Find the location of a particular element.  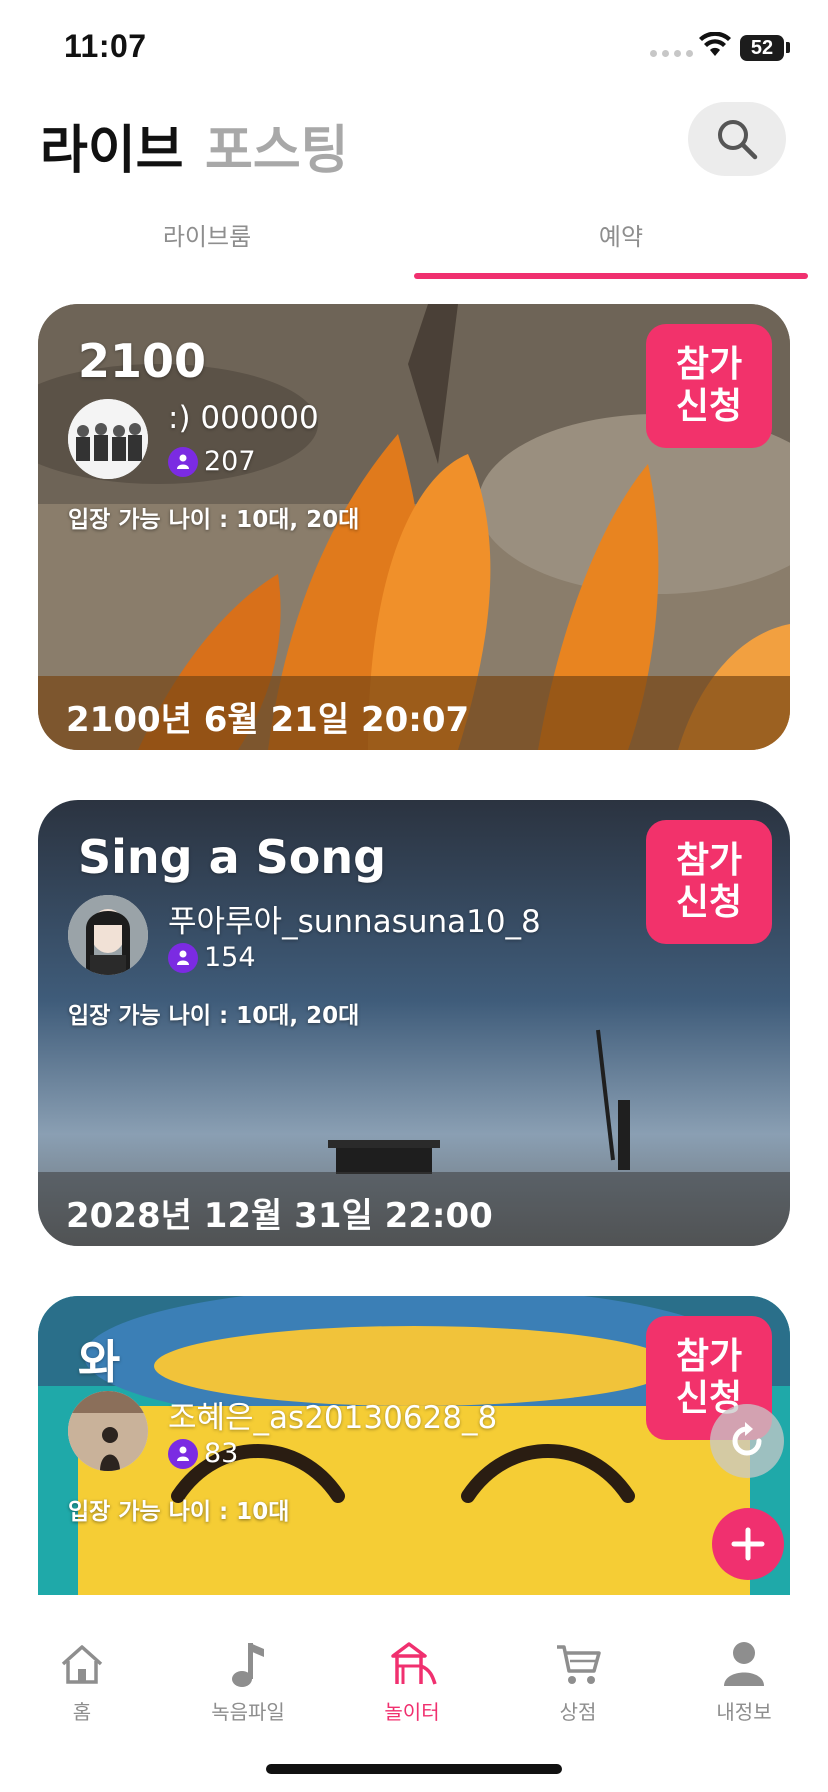

status-bar: 11:07 52 is located at coordinates (414, 45).